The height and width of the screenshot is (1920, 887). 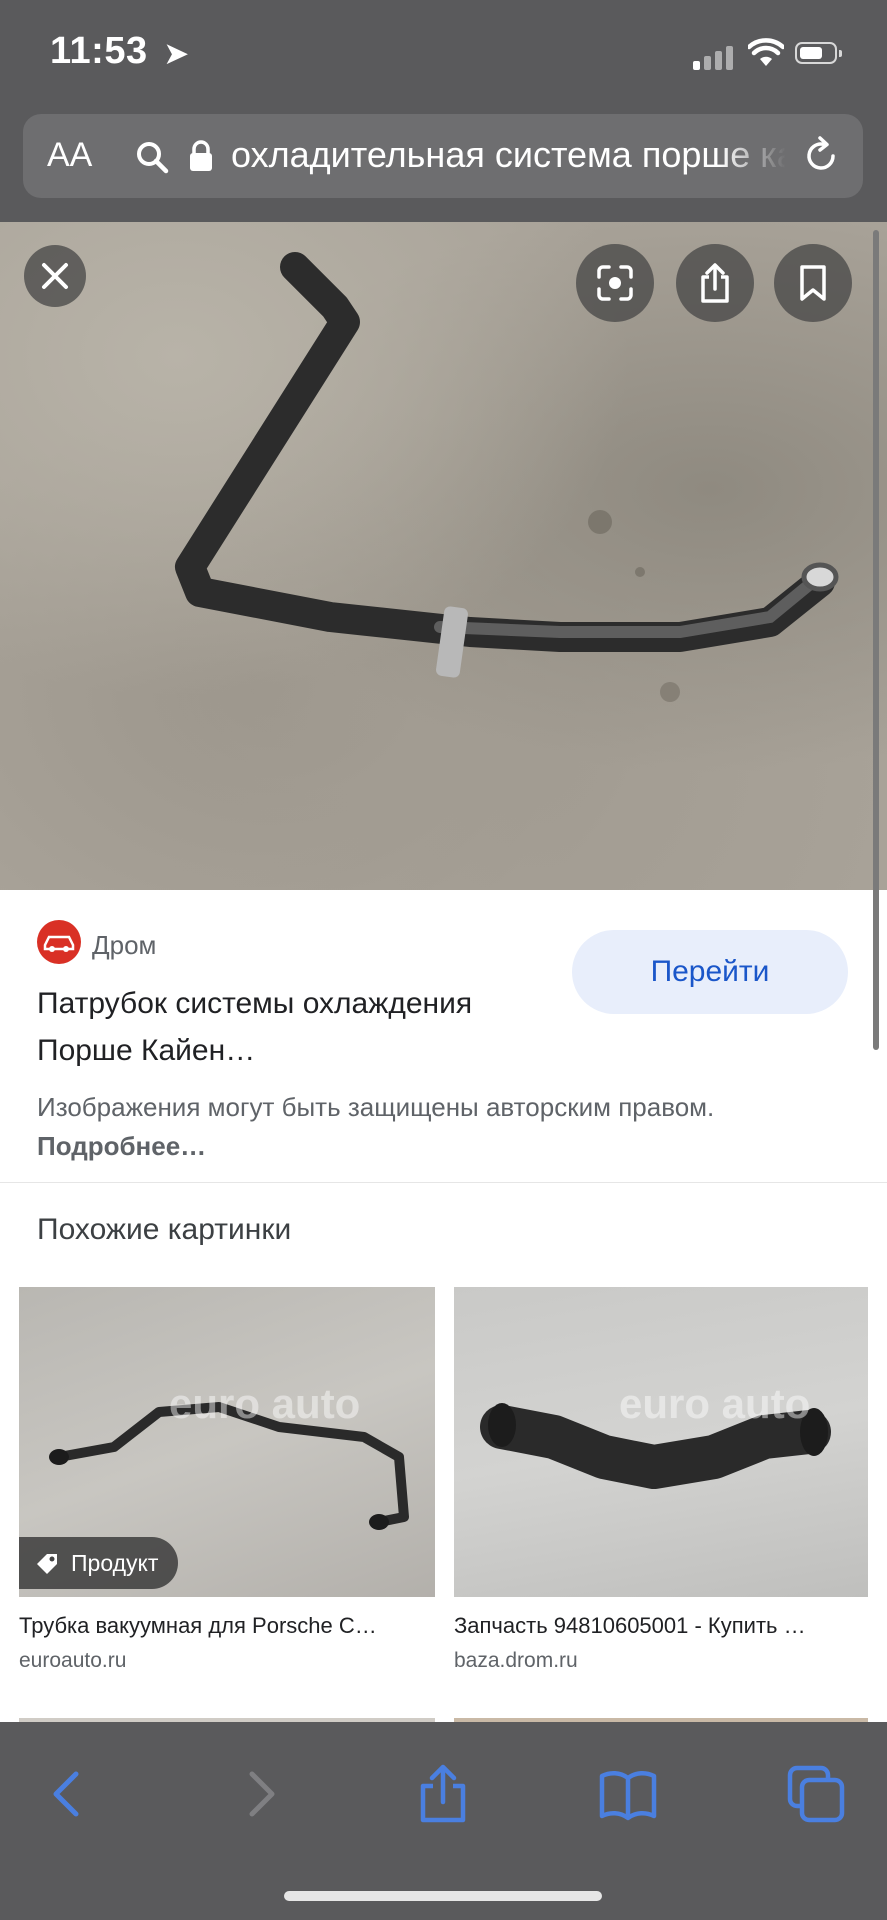 I want to click on status-time-text: 11:53, so click(x=99, y=51).